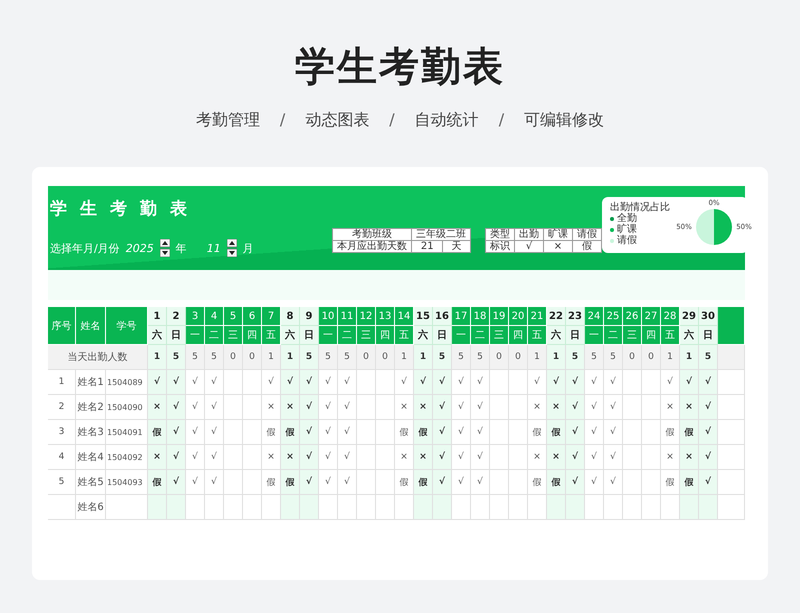 Image resolution: width=800 pixels, height=613 pixels. What do you see at coordinates (140, 248) in the screenshot?
I see `year-value: 2025` at bounding box center [140, 248].